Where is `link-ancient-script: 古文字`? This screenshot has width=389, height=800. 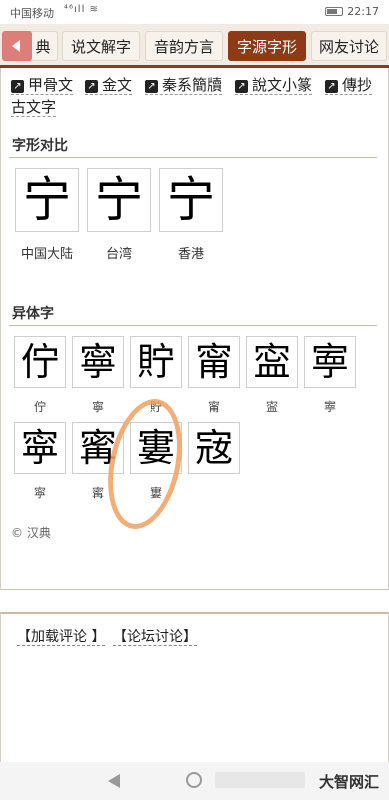
link-ancient-script: 古文字 is located at coordinates (34, 107).